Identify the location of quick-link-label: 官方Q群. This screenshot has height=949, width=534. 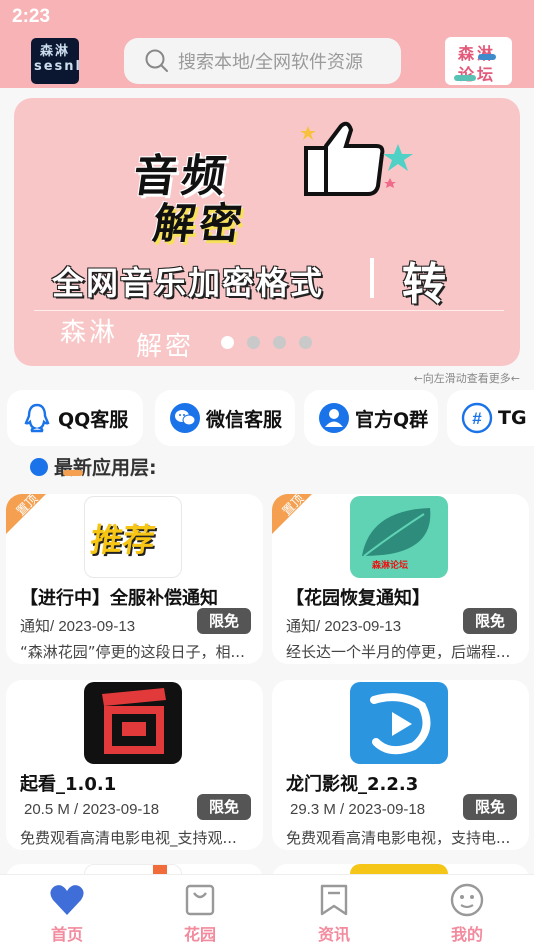
(392, 419).